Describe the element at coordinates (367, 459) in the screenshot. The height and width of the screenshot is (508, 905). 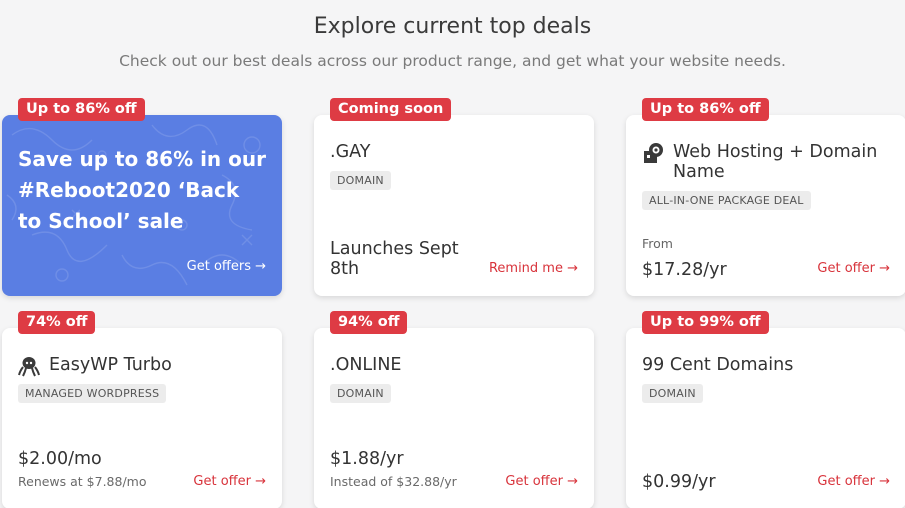
I see `deal-price: $1.88/yr` at that location.